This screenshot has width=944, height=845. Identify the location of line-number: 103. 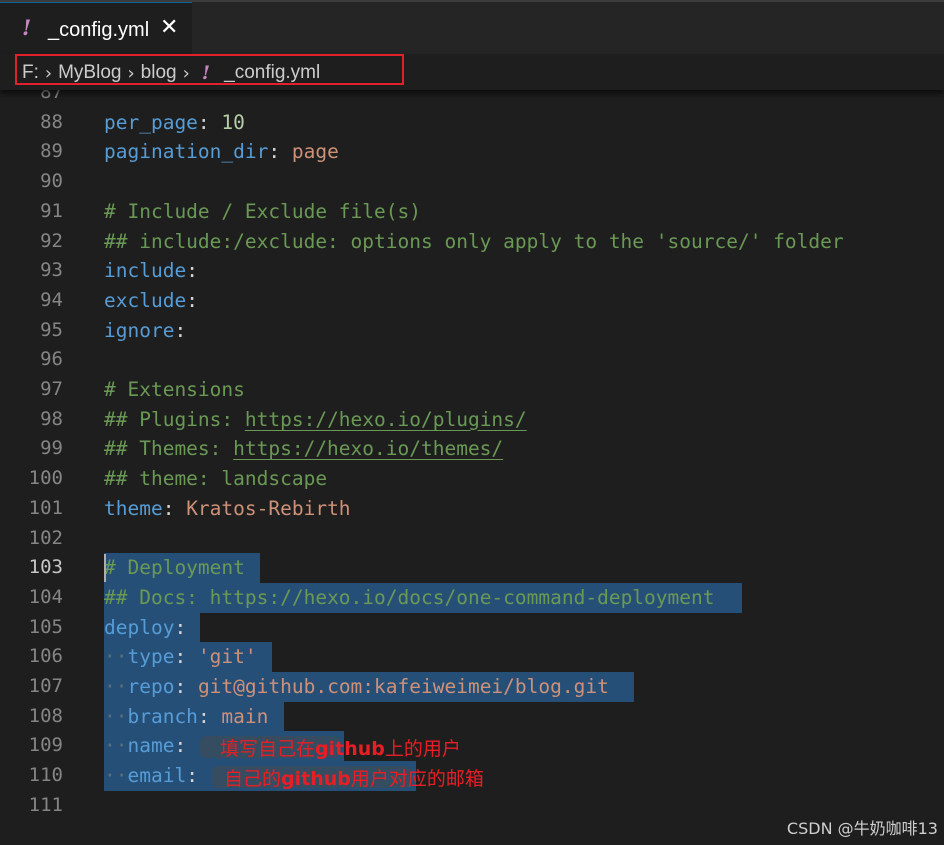
(45, 567).